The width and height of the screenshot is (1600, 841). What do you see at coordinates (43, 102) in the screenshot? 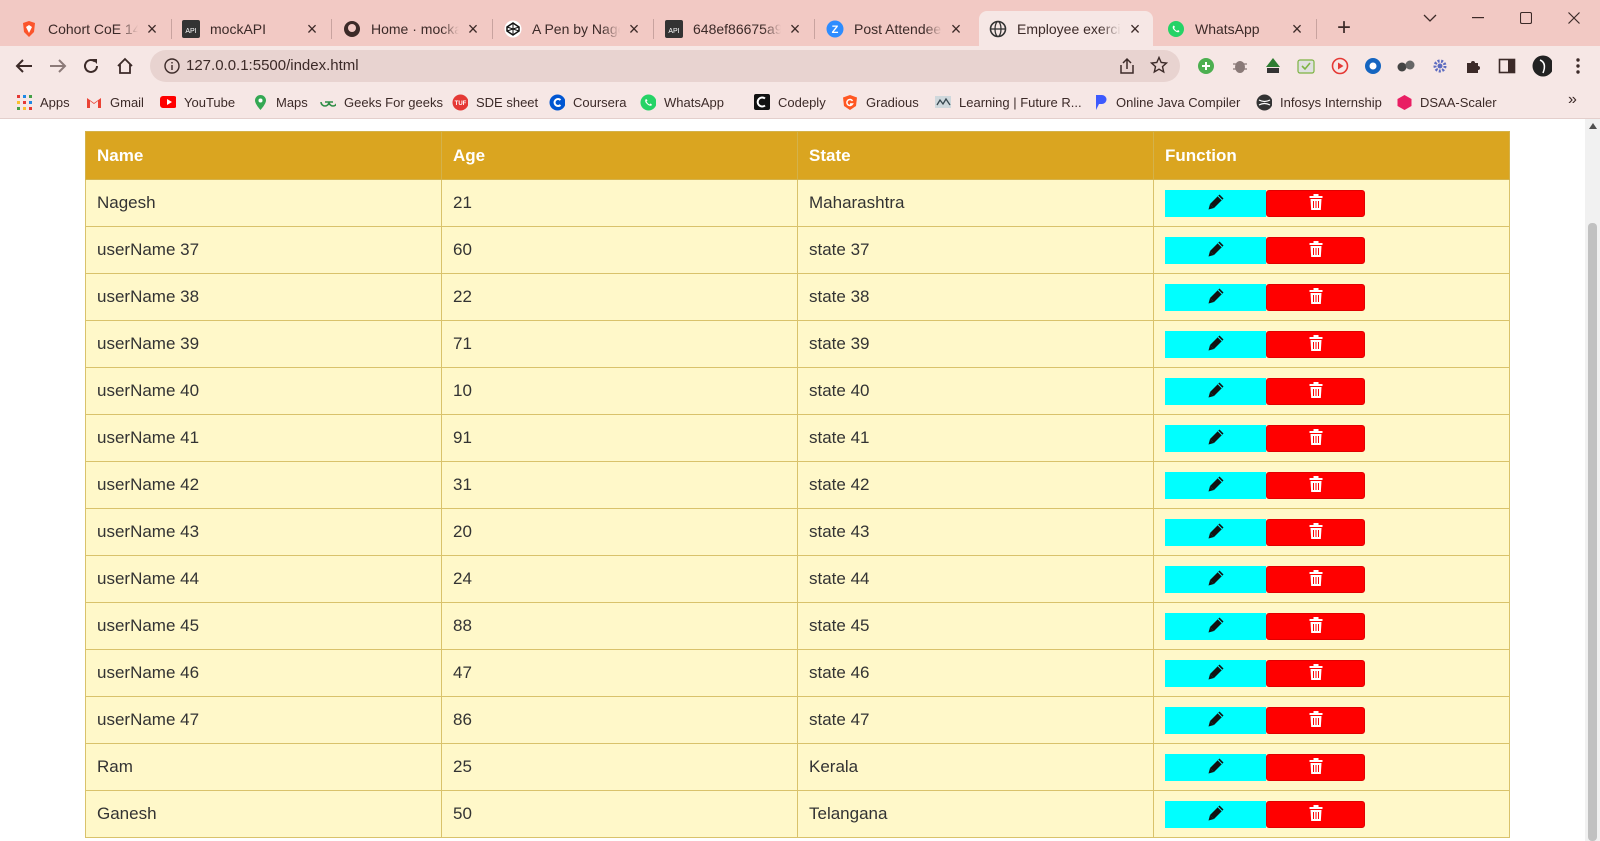
I see `bookmark-apps: Apps` at bounding box center [43, 102].